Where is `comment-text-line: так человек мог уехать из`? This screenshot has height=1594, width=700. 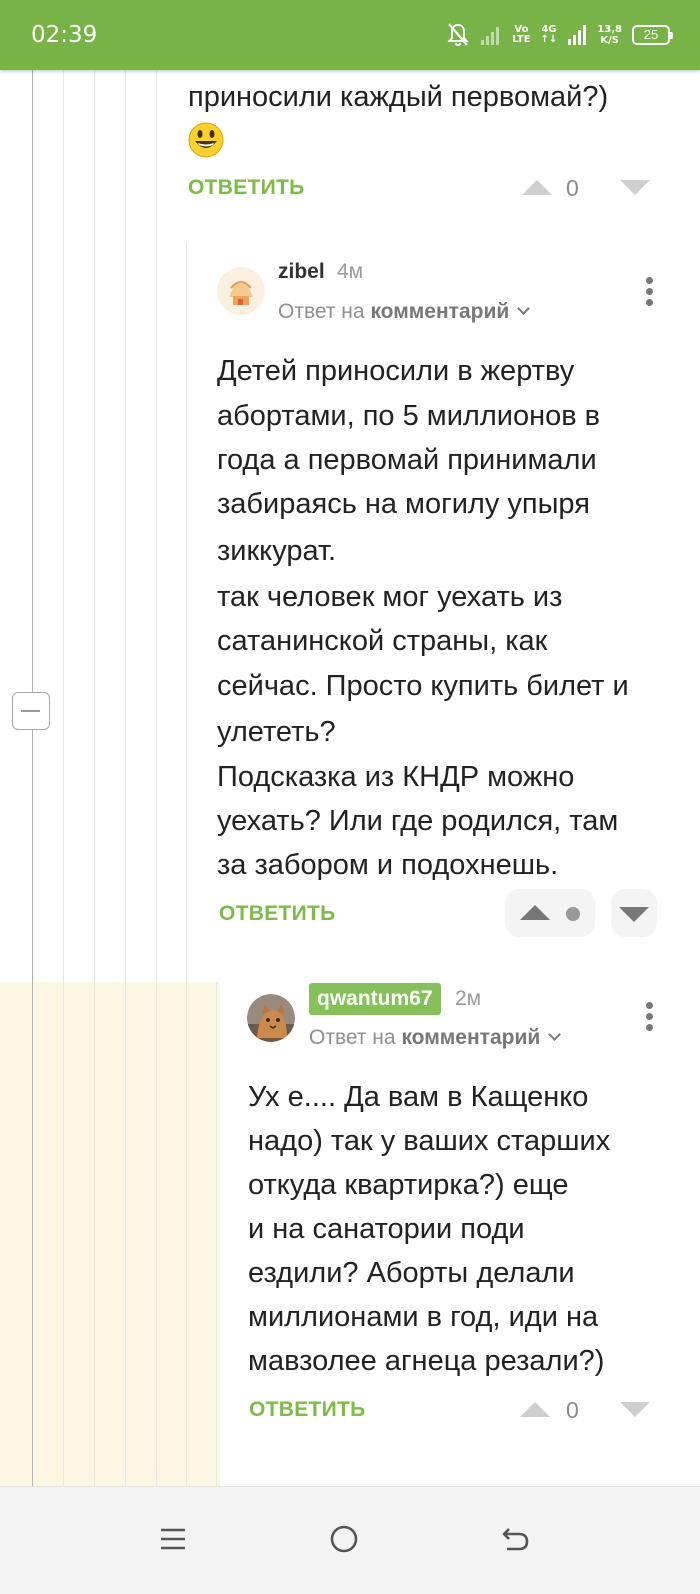
comment-text-line: так человек мог уехать из is located at coordinates (390, 597).